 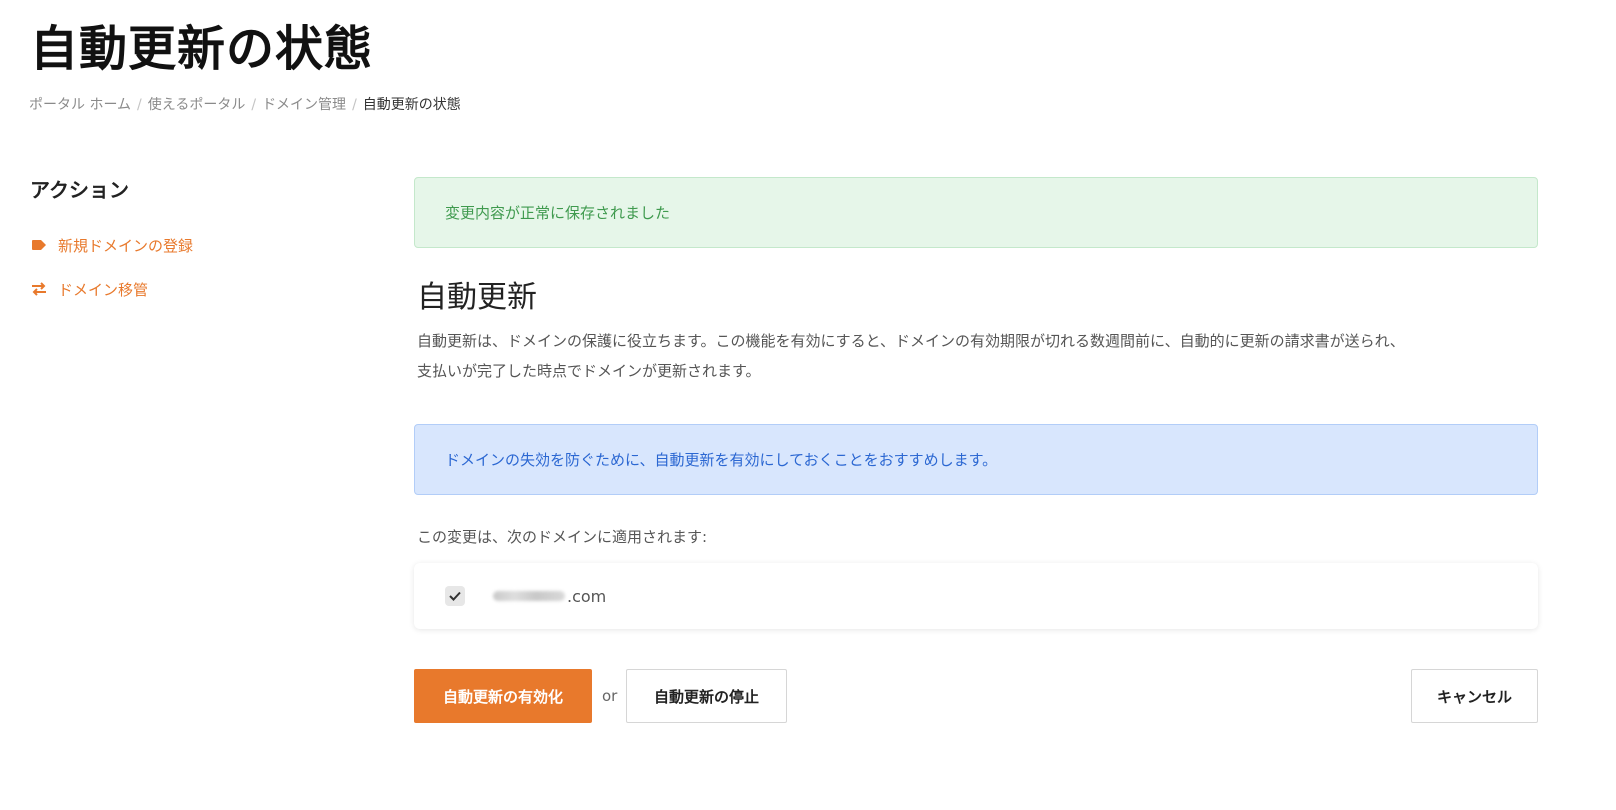 I want to click on breadcrumb: ポータル ホーム / 使えるポータル / ドメイン管理 / 自動更新の状態, so click(x=245, y=105).